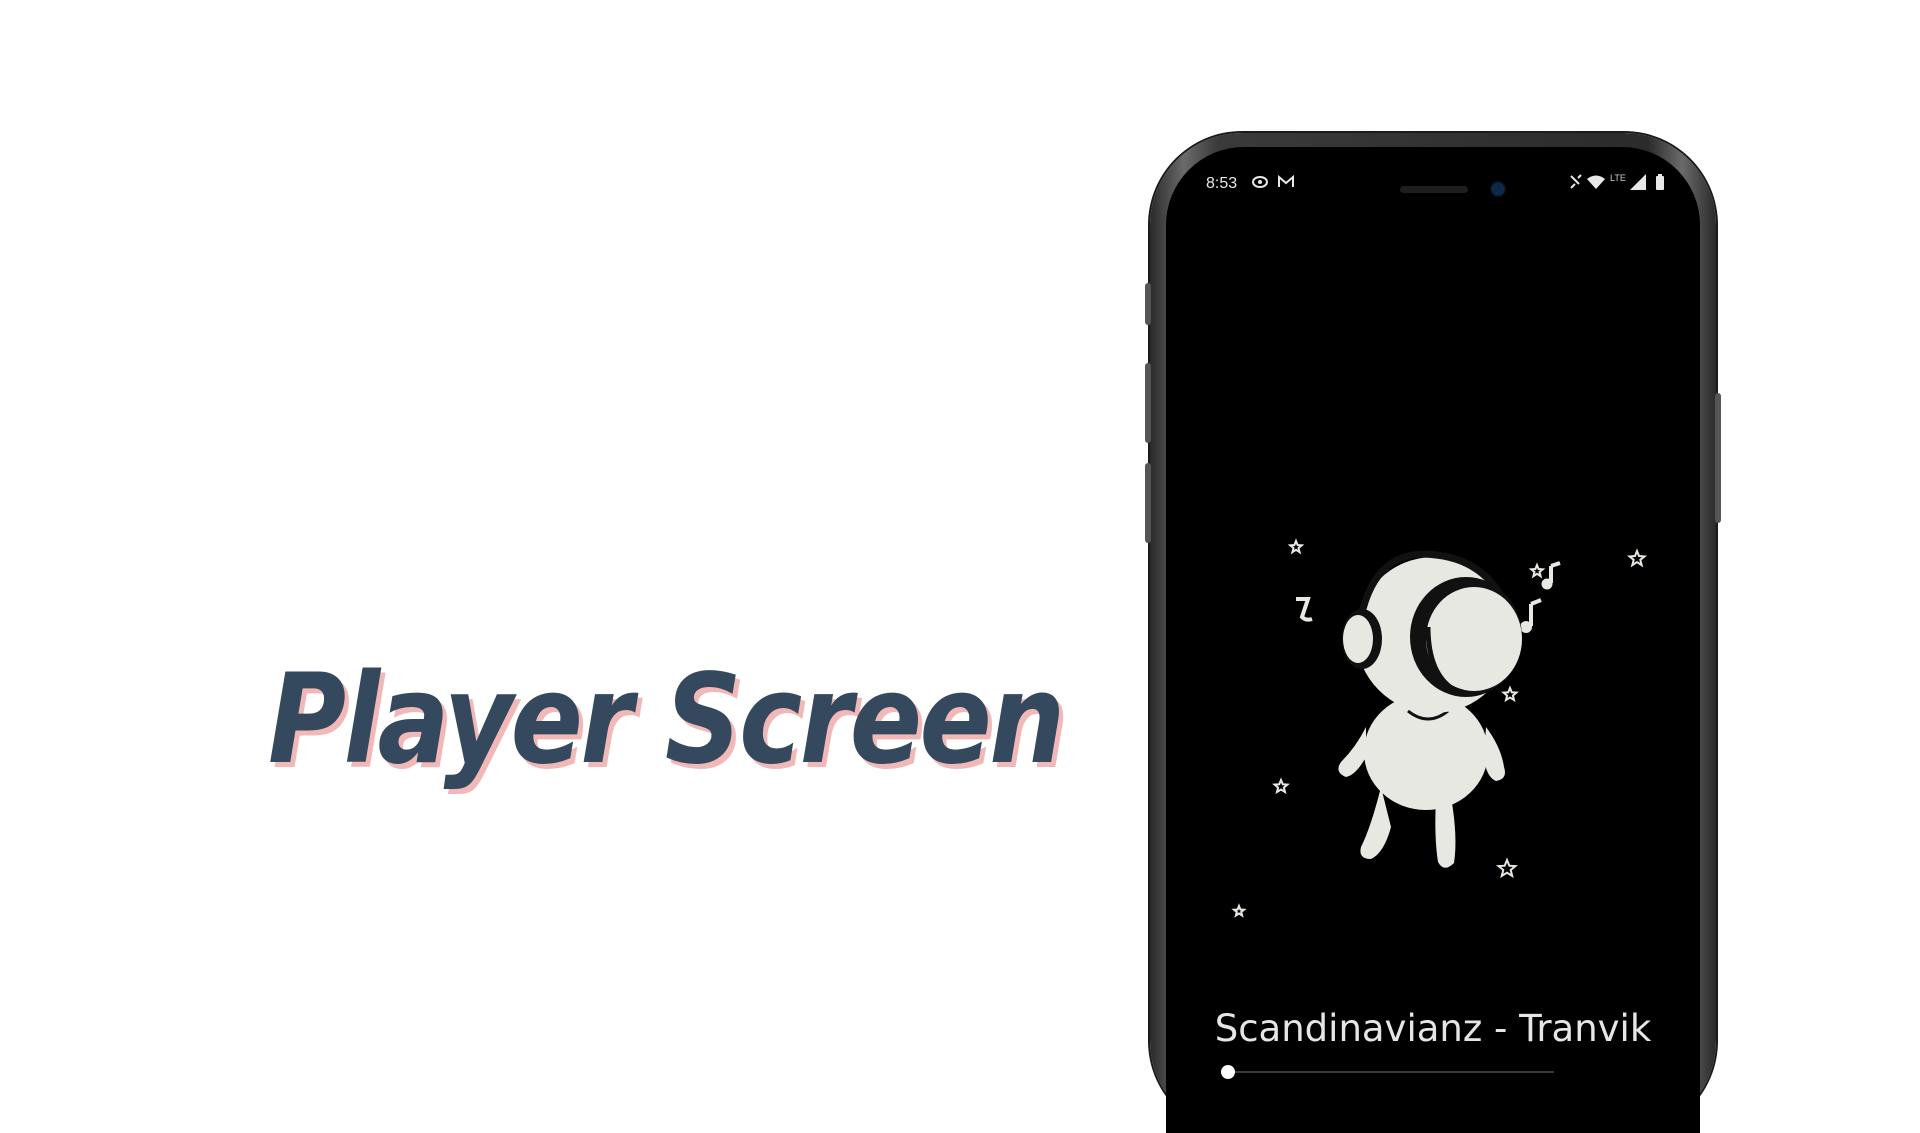 This screenshot has height=1133, width=1920. What do you see at coordinates (1430, 709) in the screenshot?
I see `astronaut-figure` at bounding box center [1430, 709].